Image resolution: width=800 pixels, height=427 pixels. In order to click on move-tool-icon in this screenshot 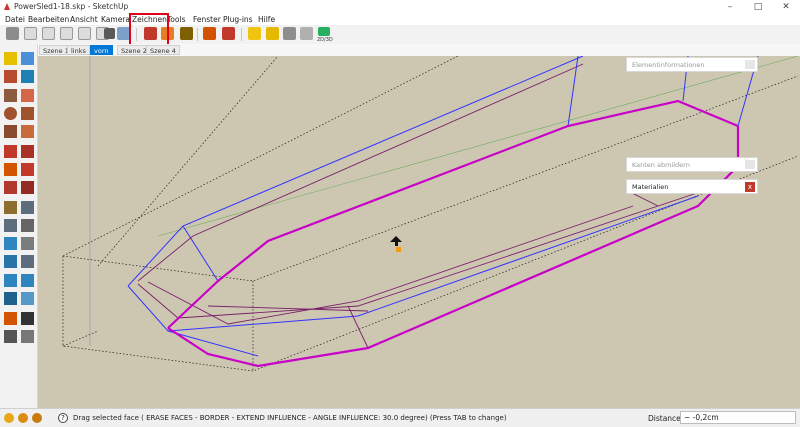, I will do `click(10, 151)`.